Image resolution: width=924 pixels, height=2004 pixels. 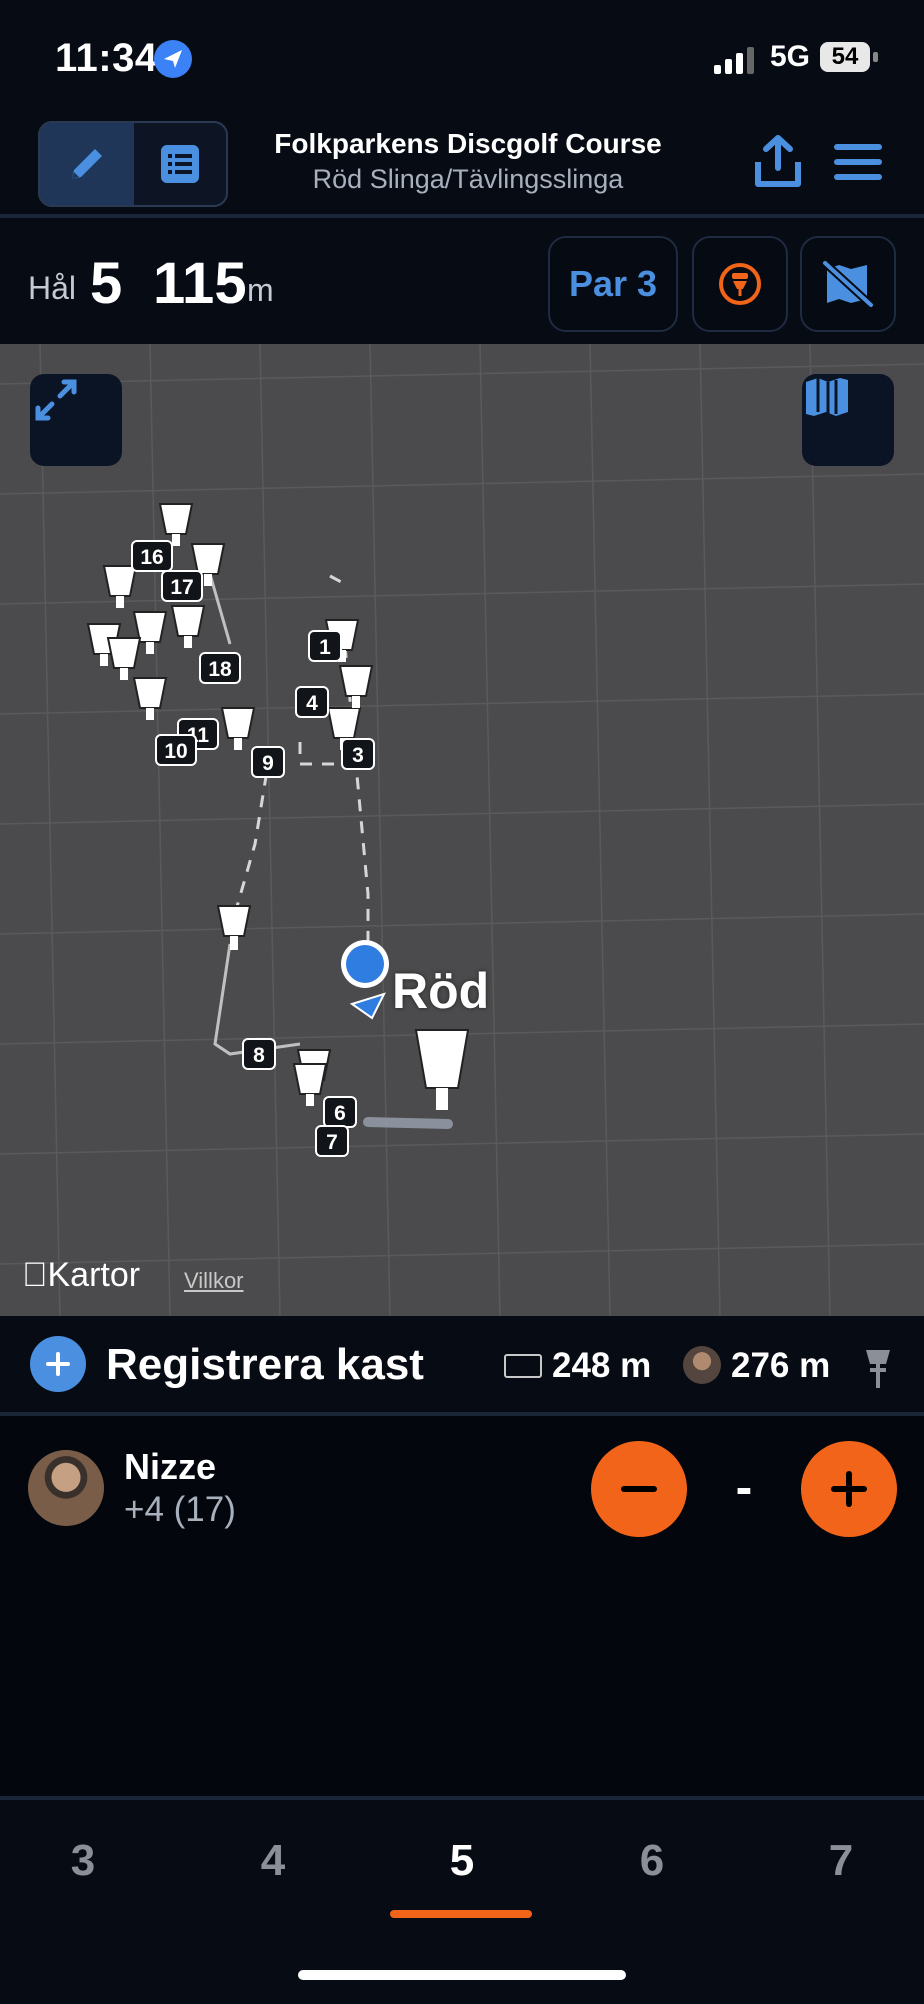 I want to click on svg-text: 9, so click(x=268, y=763).